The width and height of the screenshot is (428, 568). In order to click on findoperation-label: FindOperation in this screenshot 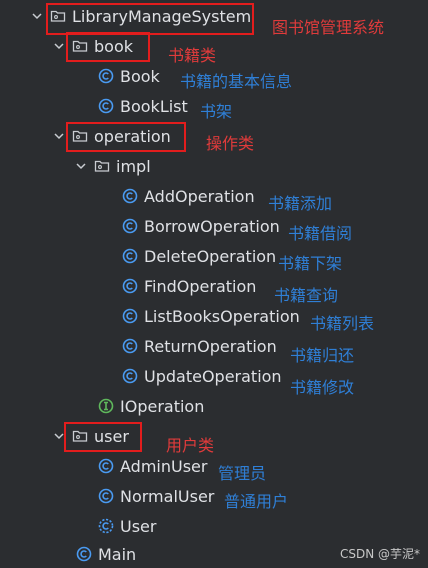, I will do `click(200, 286)`.